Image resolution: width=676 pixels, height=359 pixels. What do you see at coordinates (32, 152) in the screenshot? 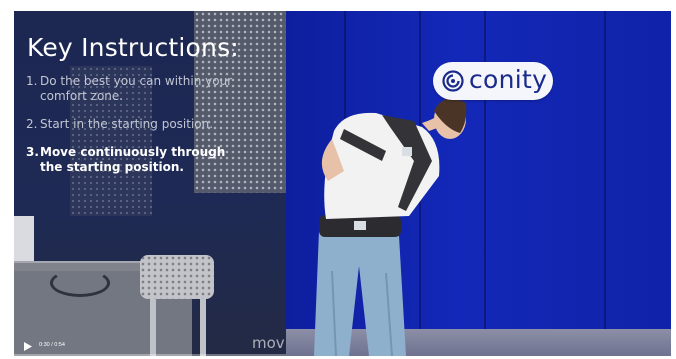
I see `step-number: 3.` at bounding box center [32, 152].